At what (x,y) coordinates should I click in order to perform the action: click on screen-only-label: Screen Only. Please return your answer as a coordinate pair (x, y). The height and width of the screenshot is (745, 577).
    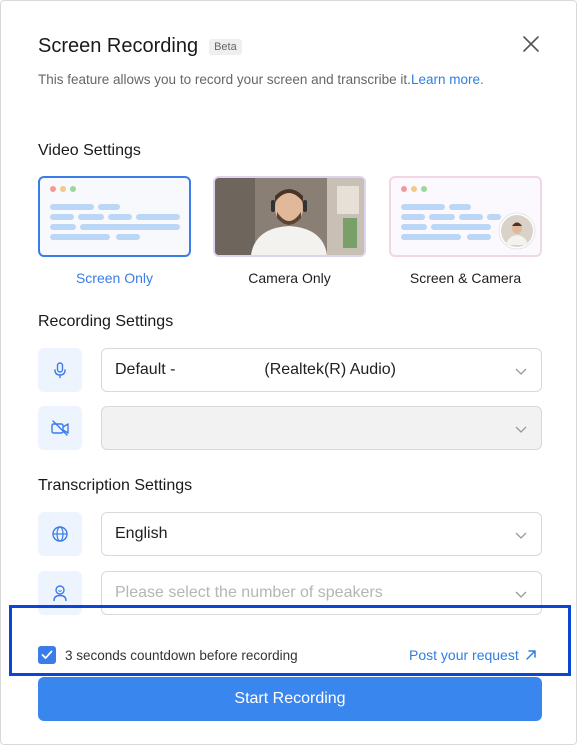
    Looking at the image, I should click on (114, 278).